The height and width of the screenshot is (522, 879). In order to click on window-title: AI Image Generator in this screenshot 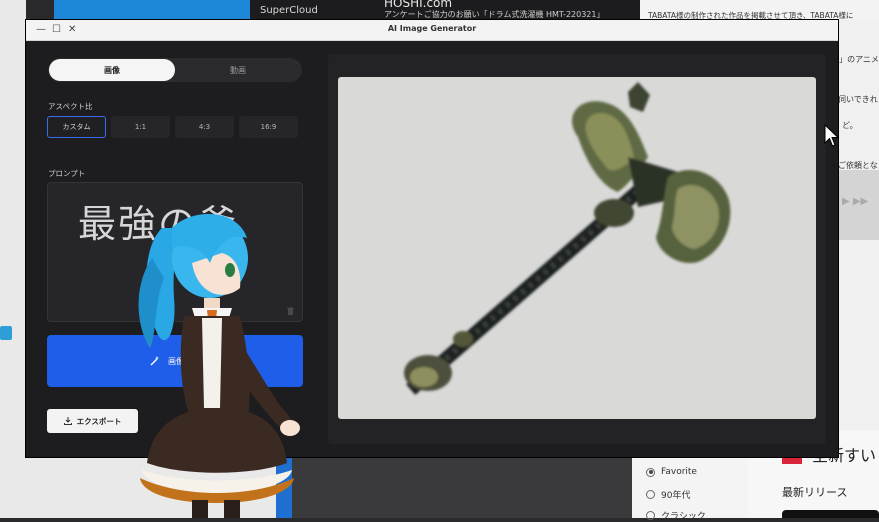, I will do `click(432, 28)`.